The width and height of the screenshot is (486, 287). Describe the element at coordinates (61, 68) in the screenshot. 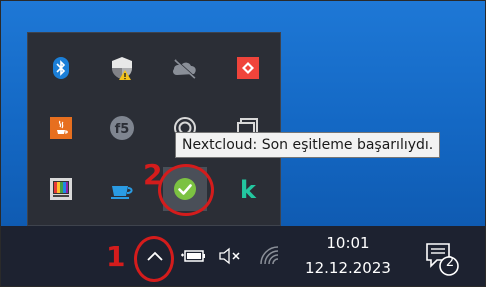

I see `bluetooth-icon` at that location.